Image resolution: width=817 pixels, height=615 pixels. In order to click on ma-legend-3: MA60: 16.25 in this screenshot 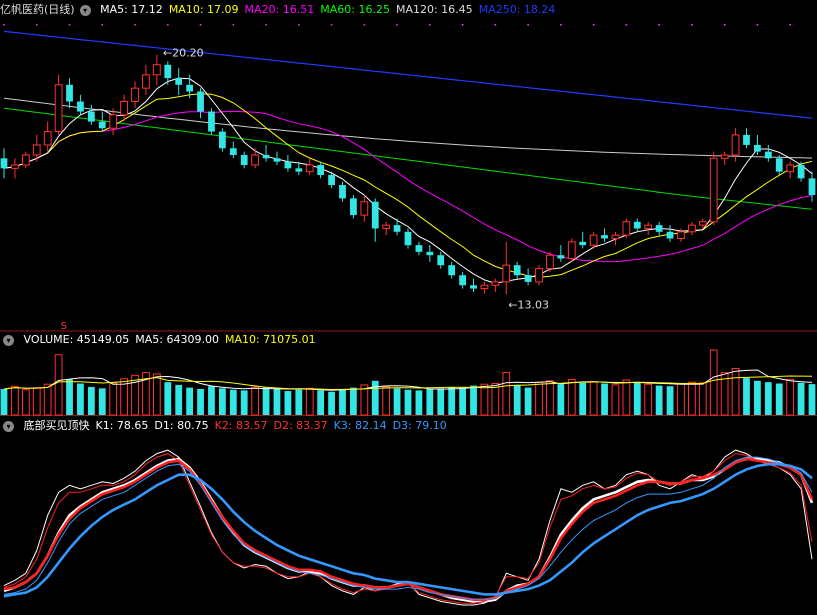, I will do `click(355, 9)`.